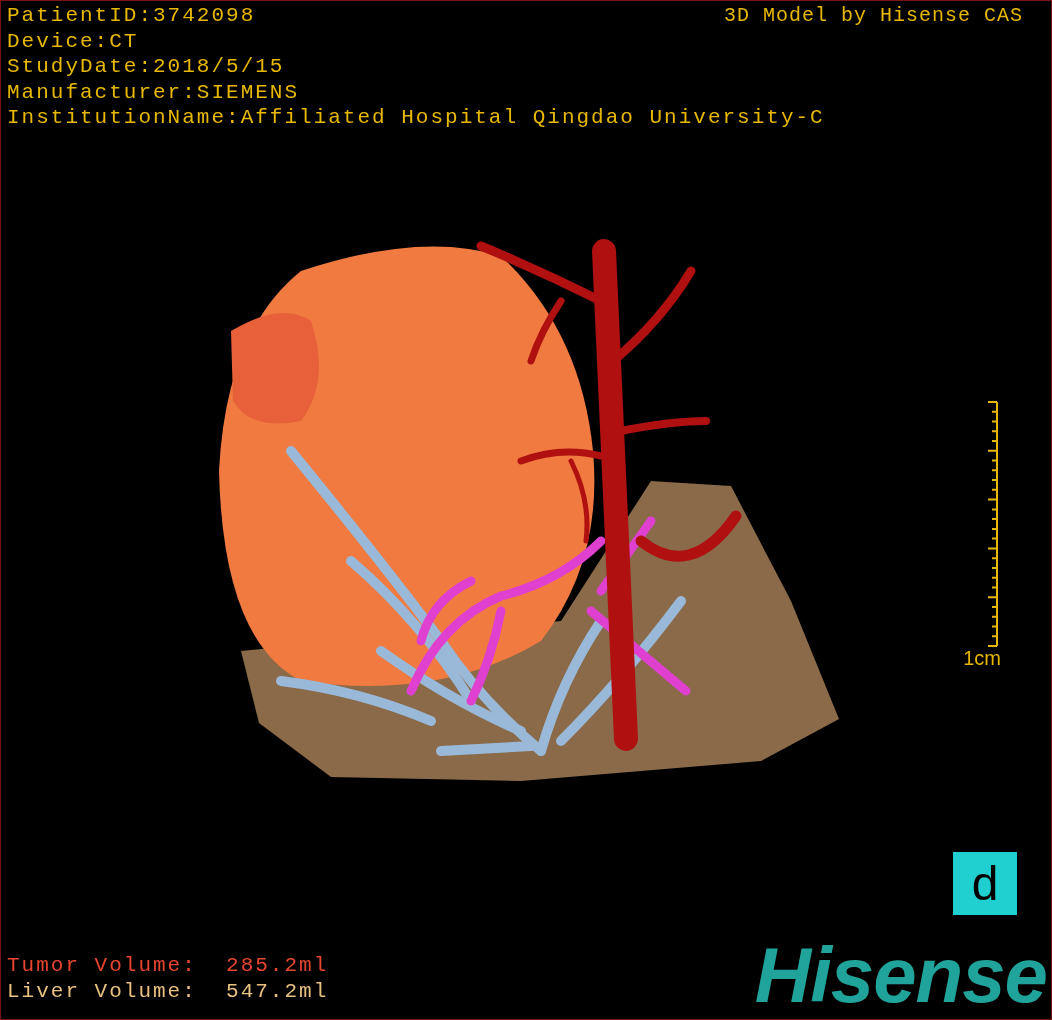 Image resolution: width=1052 pixels, height=1020 pixels. What do you see at coordinates (416, 118) in the screenshot?
I see `info-line: InstitutionName:Affiliated Hospital Qingdao University-C` at bounding box center [416, 118].